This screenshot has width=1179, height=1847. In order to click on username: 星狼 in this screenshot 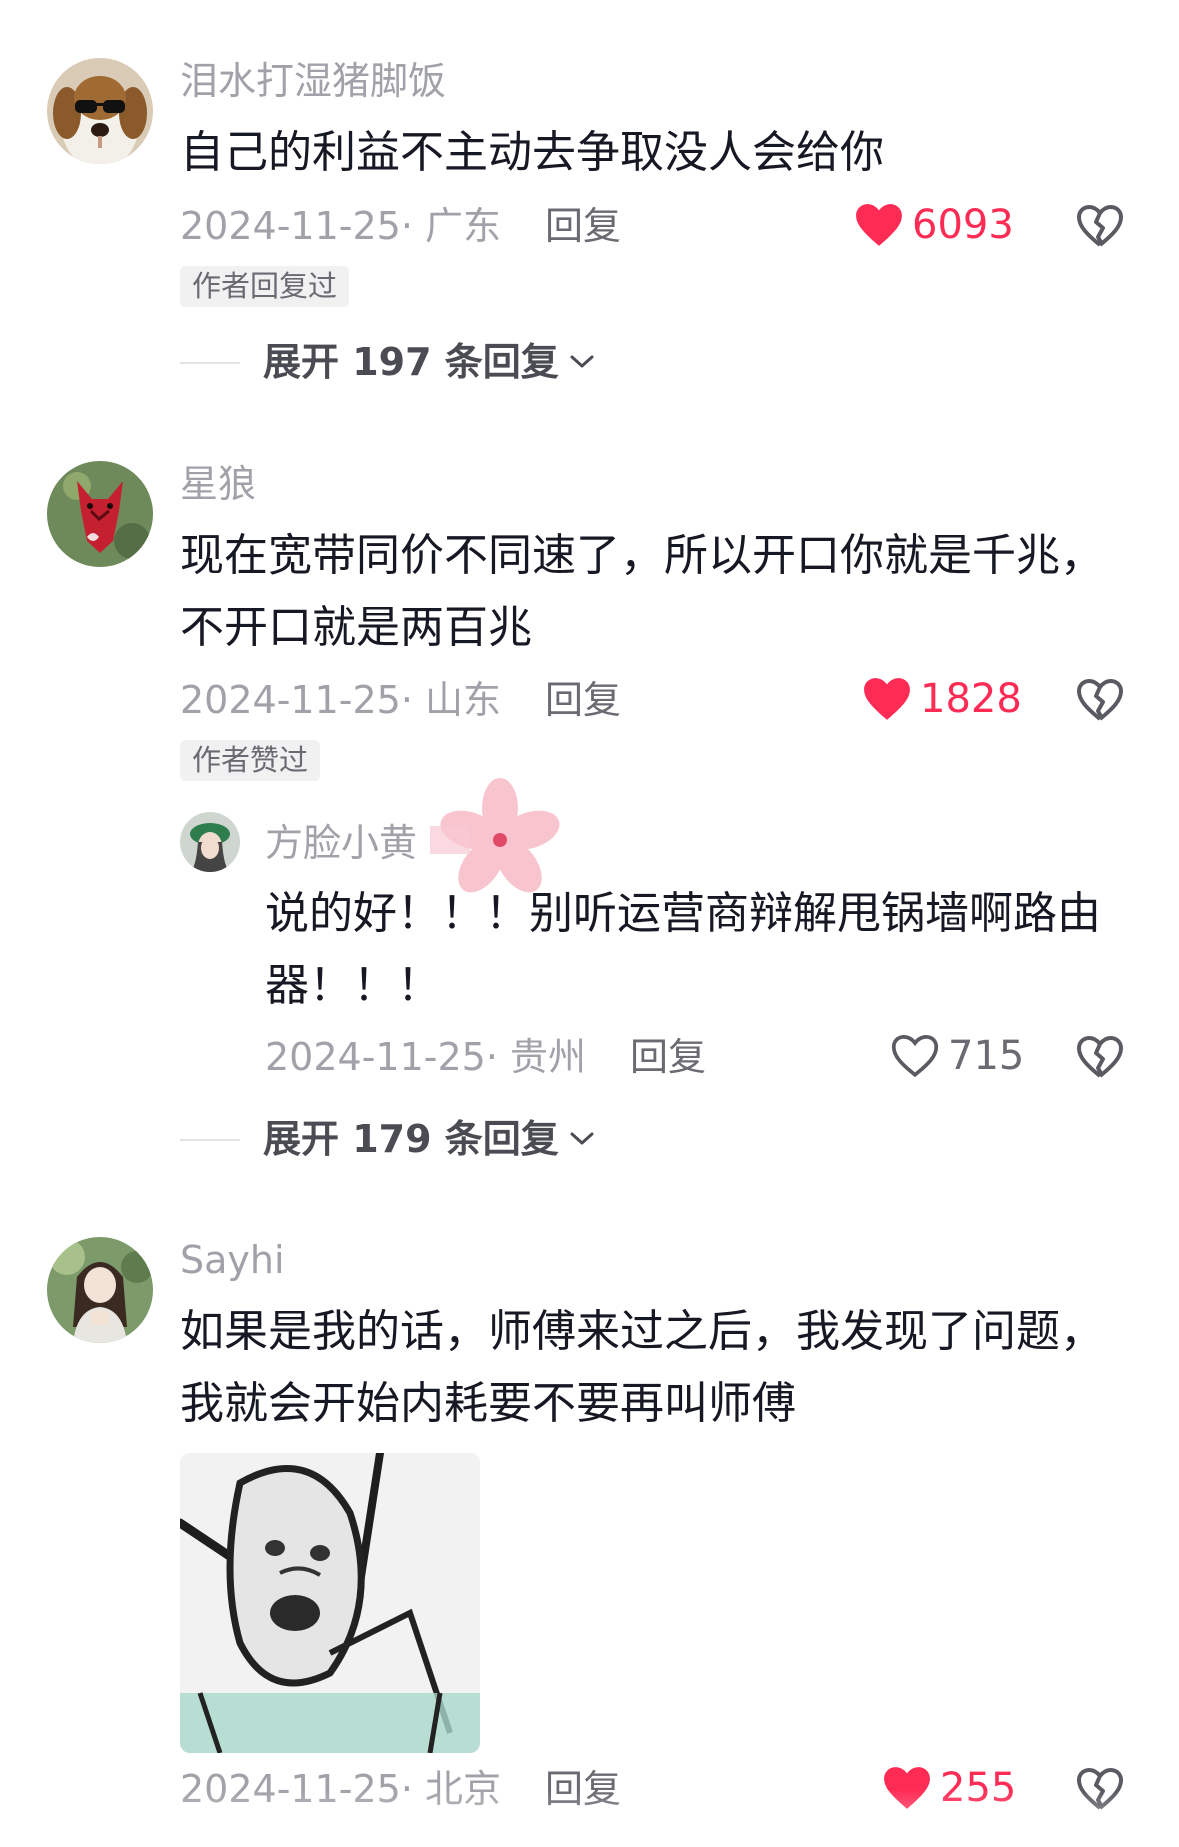, I will do `click(218, 484)`.